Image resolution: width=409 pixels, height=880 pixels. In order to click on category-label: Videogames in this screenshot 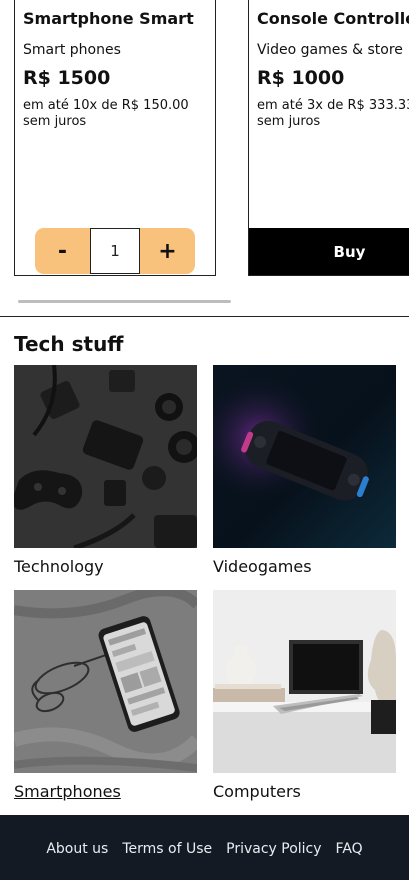, I will do `click(304, 566)`.